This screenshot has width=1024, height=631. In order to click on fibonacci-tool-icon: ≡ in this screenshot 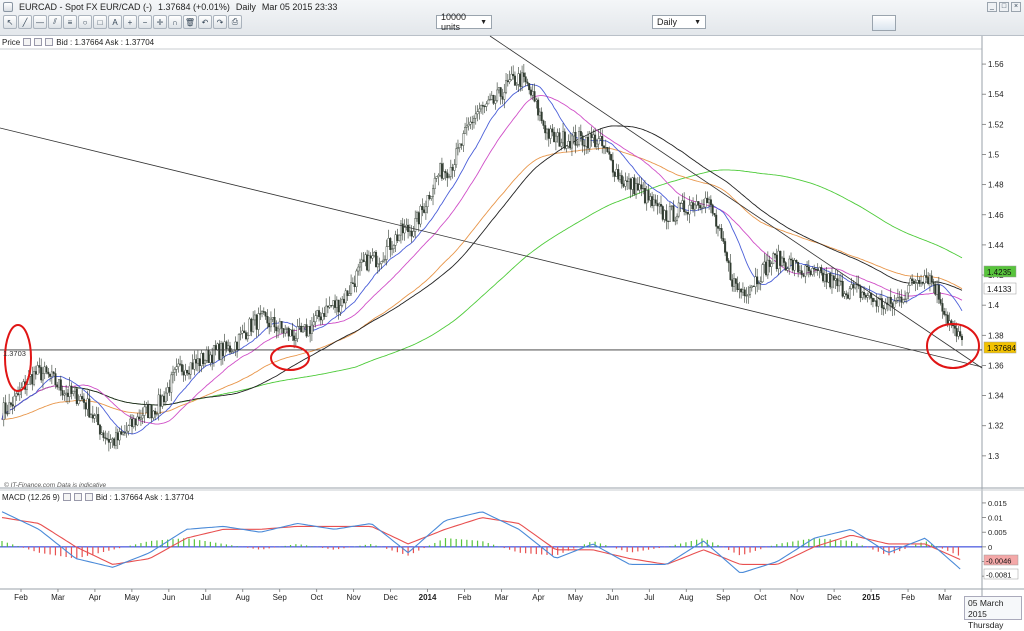, I will do `click(70, 22)`.